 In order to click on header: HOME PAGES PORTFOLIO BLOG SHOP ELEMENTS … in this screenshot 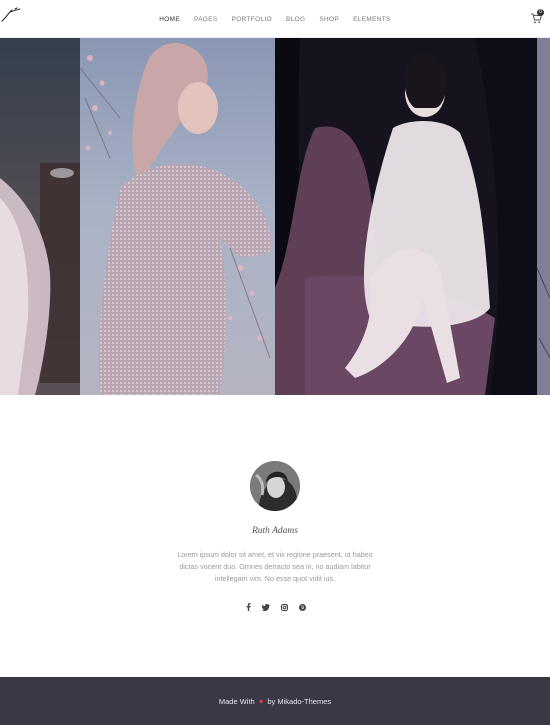, I will do `click(275, 19)`.